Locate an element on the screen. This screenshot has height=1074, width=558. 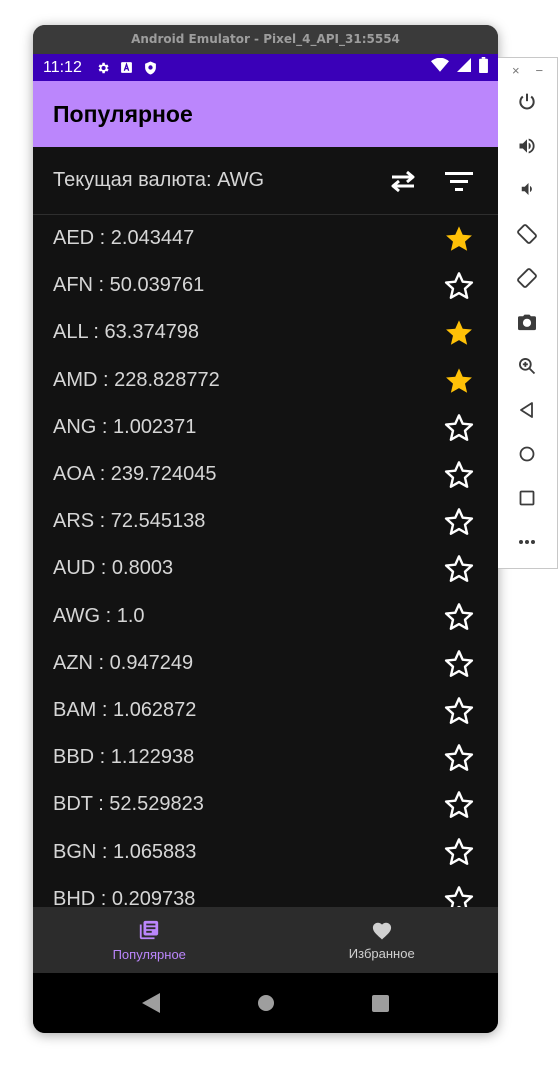
status-bar: 11:12 is located at coordinates (265, 67).